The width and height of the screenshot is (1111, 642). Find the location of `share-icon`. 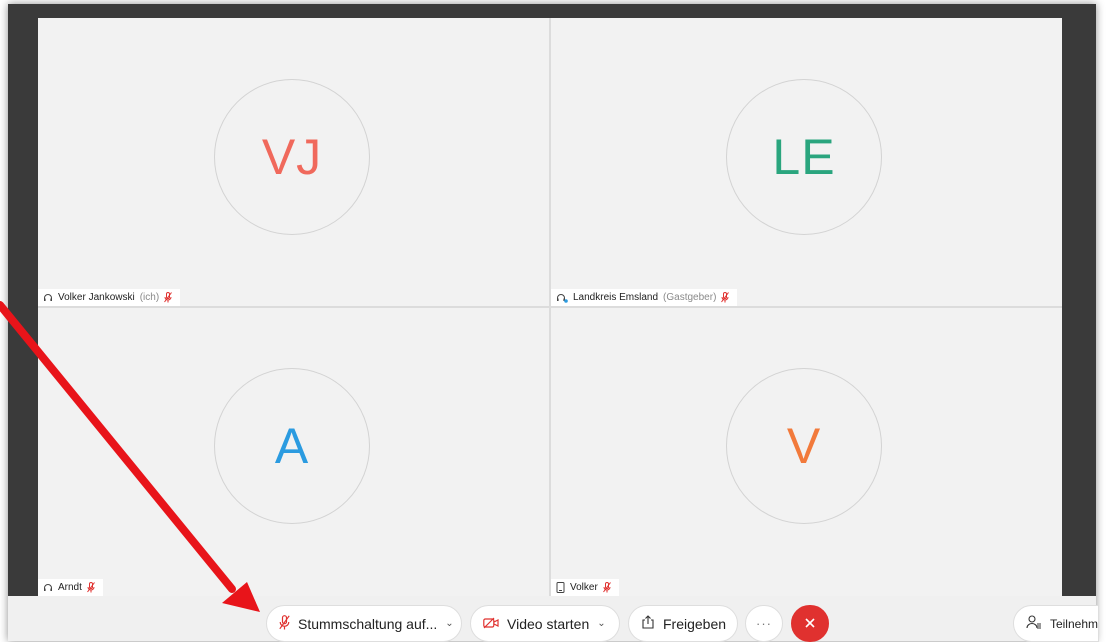

share-icon is located at coordinates (648, 623).